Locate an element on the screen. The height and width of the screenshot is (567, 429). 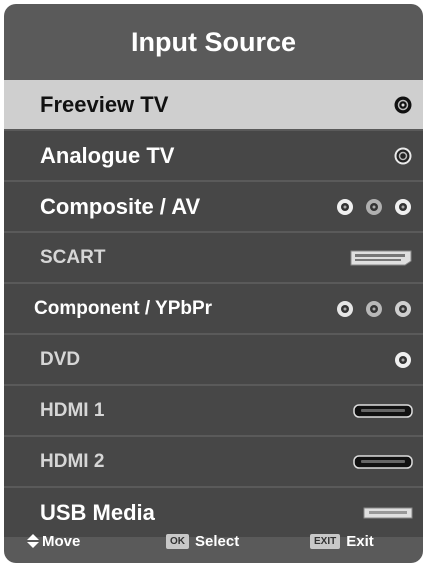
scart-connector-icon is located at coordinates (381, 257).